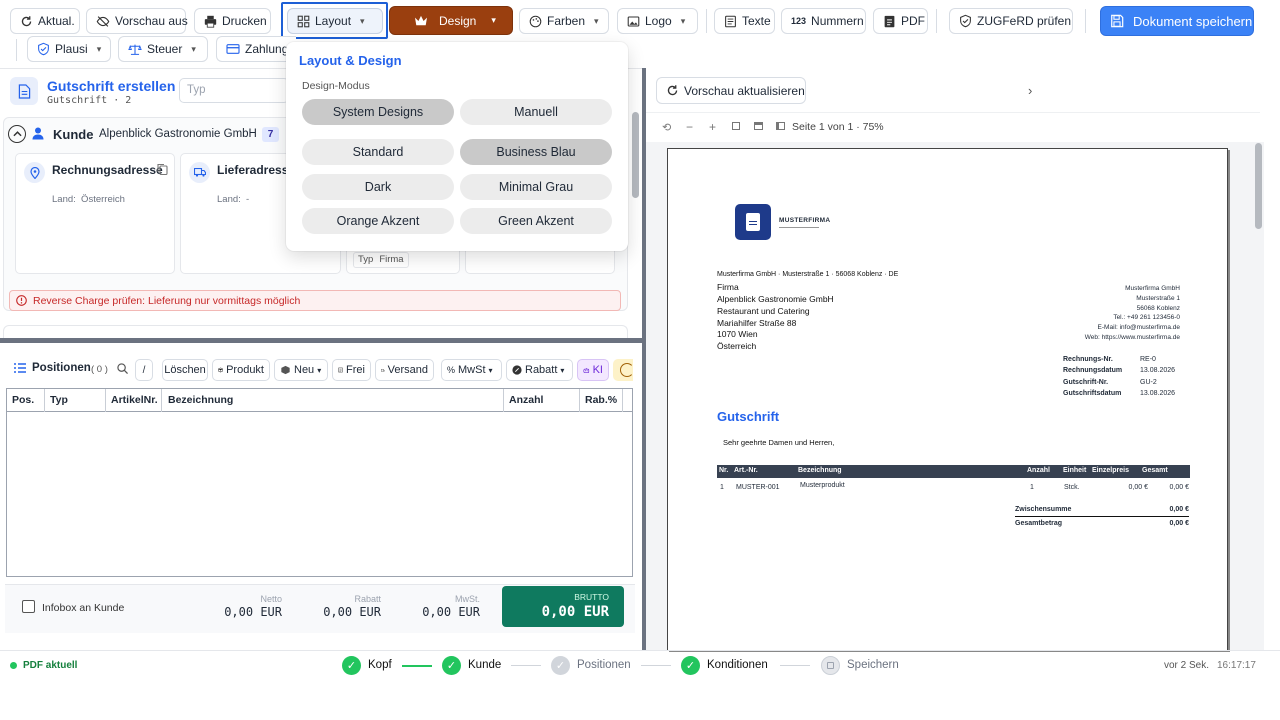 This screenshot has height=720, width=1280. I want to click on recipient-line-3: Restaurant und Catering, so click(763, 311).